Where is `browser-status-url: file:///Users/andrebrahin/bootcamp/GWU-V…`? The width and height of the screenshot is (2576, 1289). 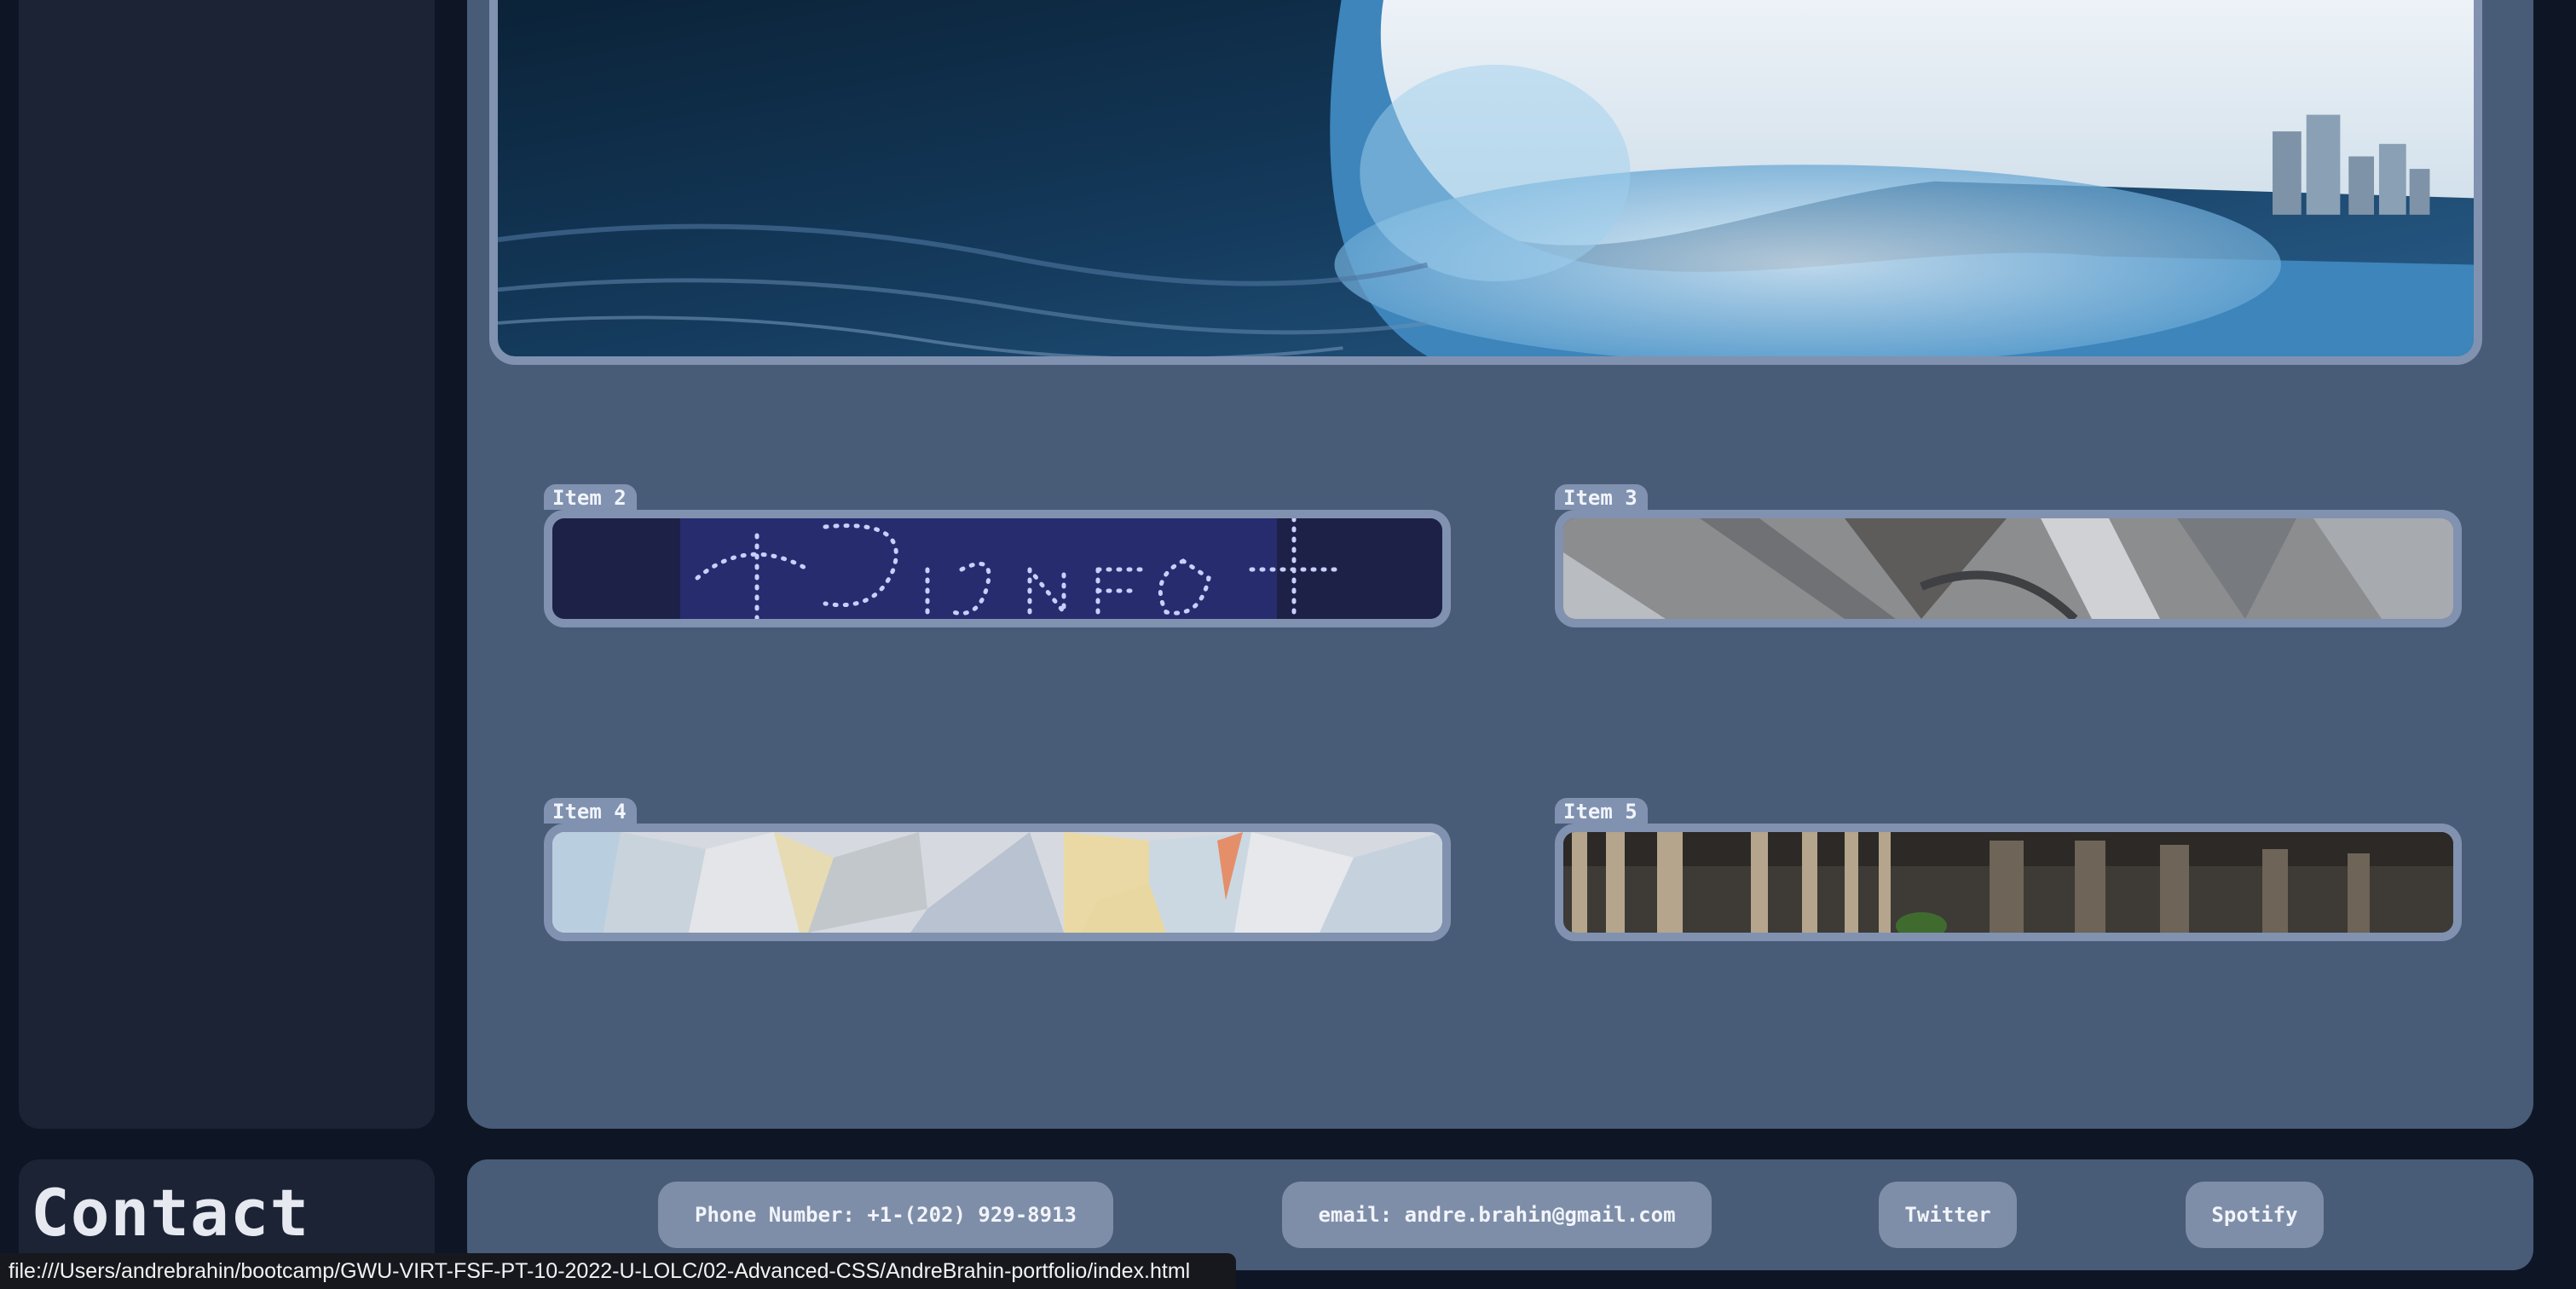 browser-status-url: file:///Users/andrebrahin/bootcamp/GWU-V… is located at coordinates (618, 1271).